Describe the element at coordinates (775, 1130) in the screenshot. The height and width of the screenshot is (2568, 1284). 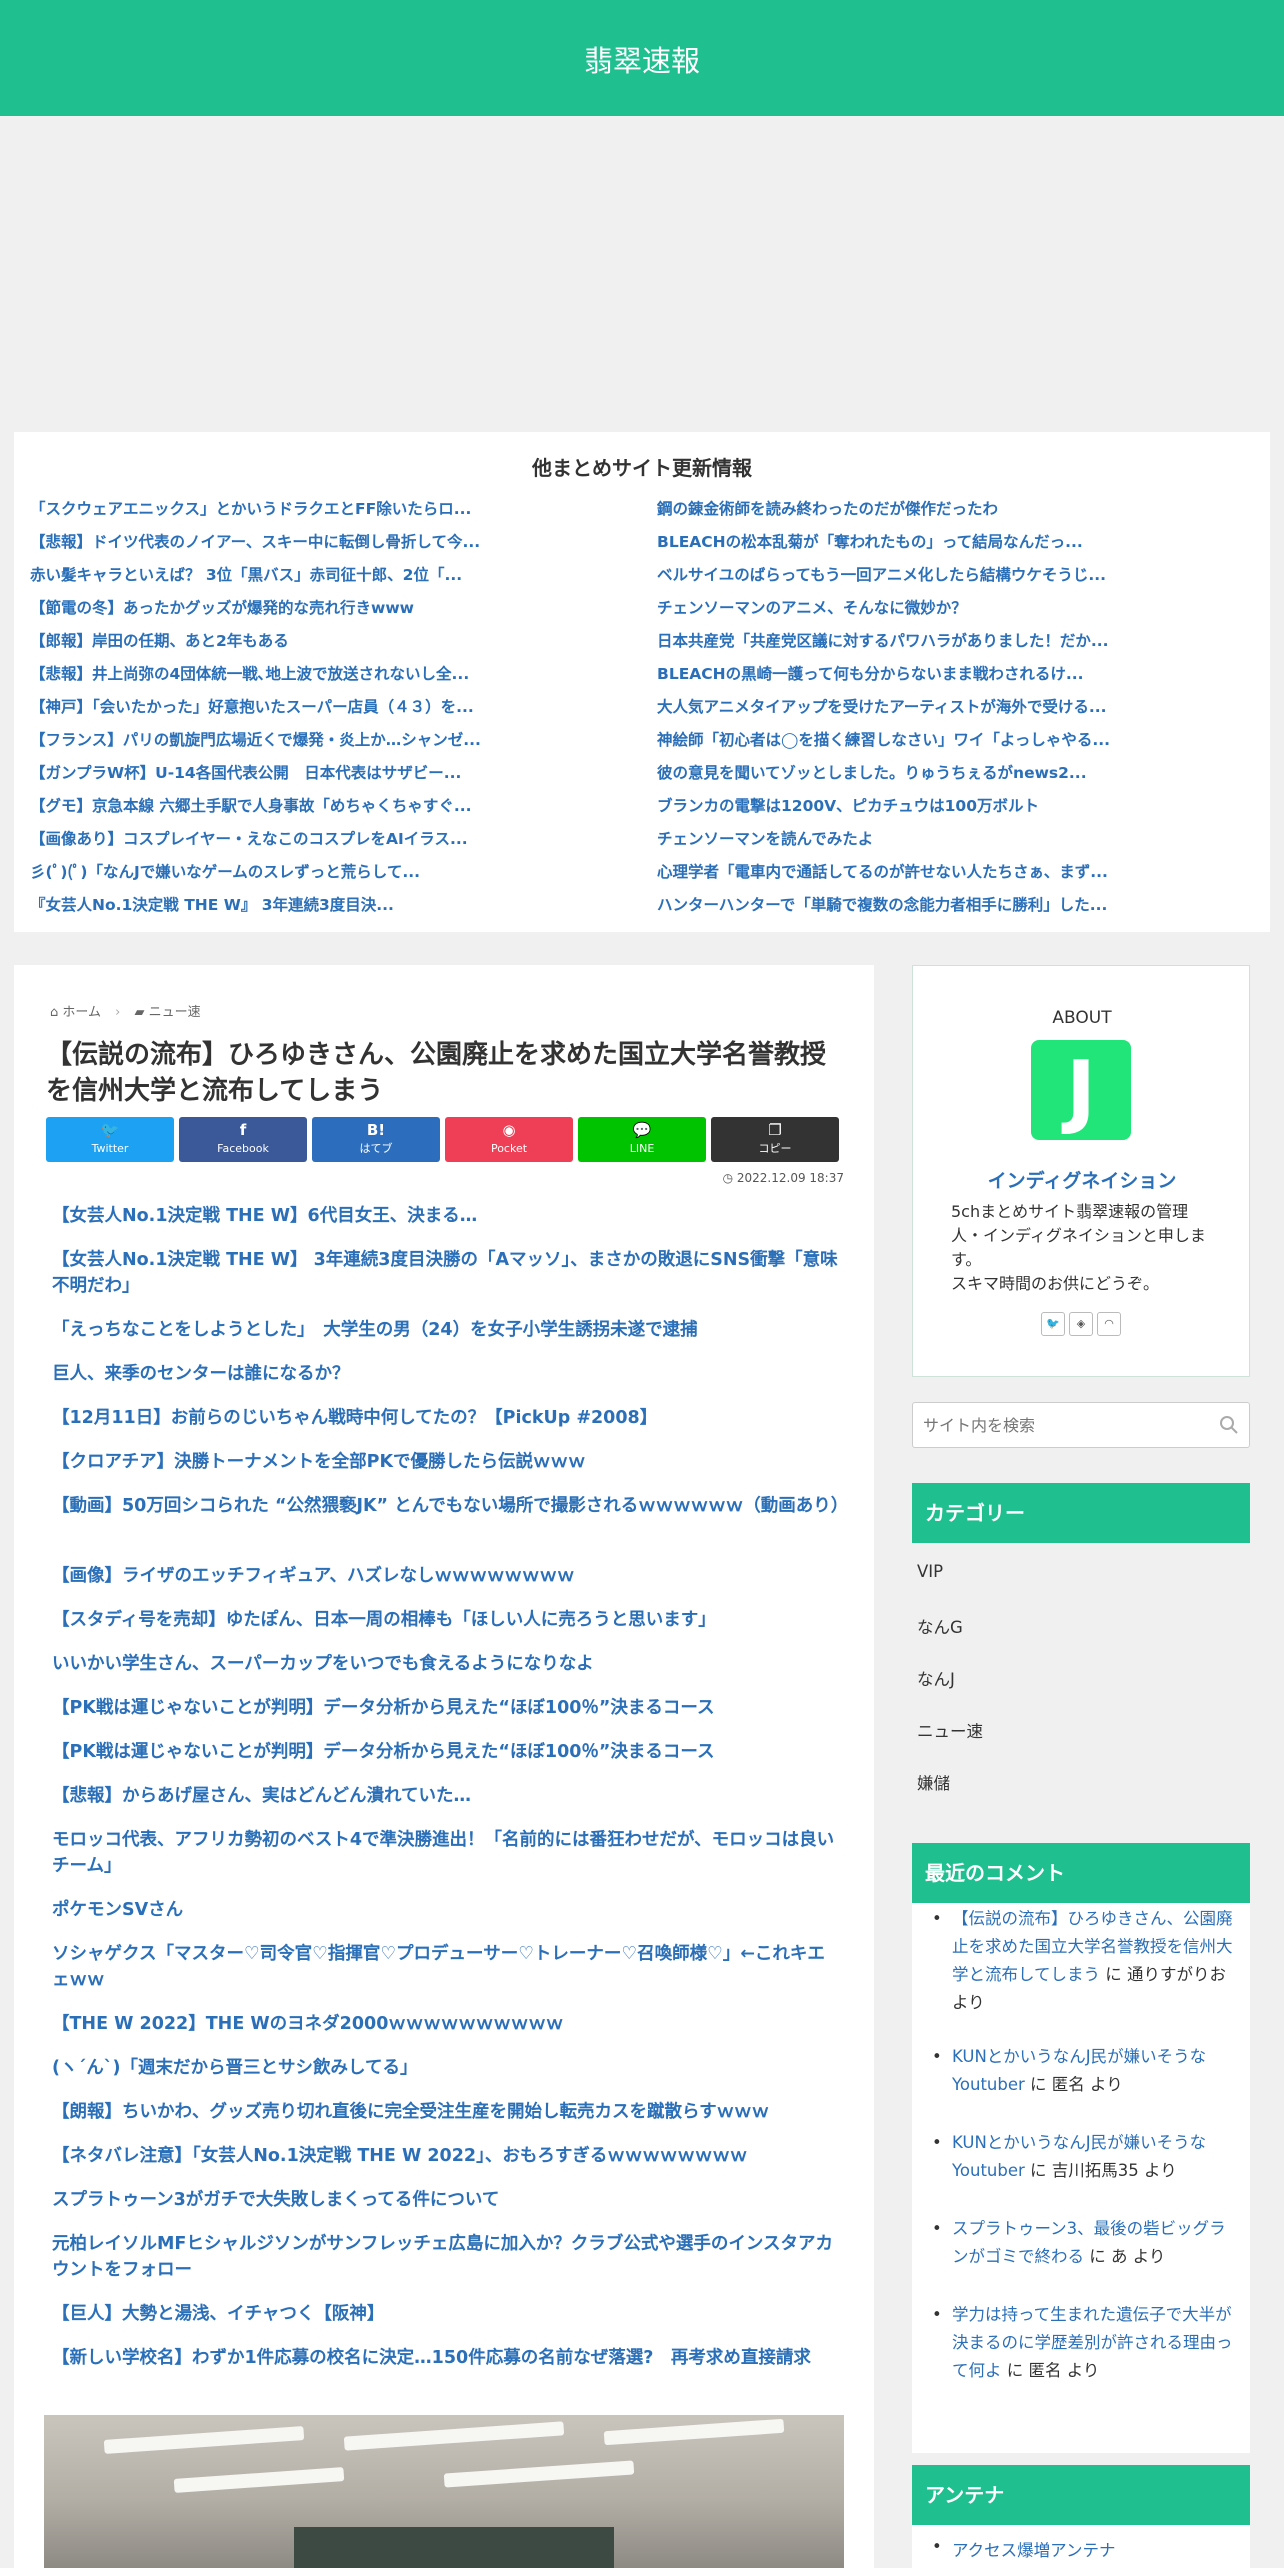
I see `copy-icon: ❐` at that location.